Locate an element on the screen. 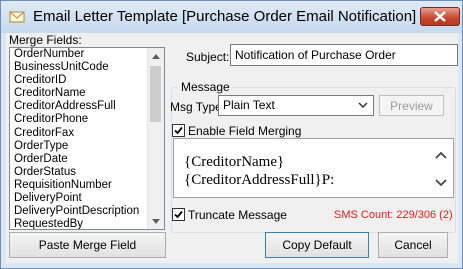  enable-field-merging-label: Enable Field Merging is located at coordinates (244, 131).